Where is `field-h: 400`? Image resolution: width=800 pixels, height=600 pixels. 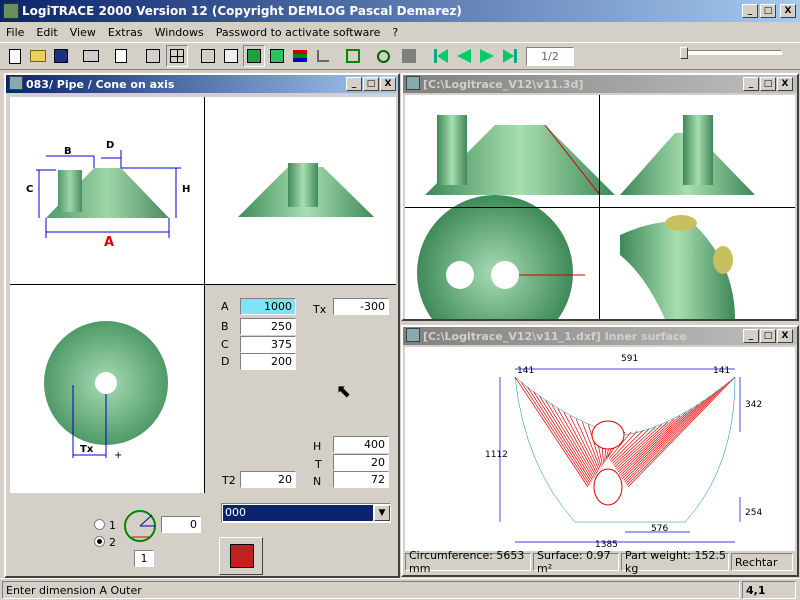
field-h: 400 is located at coordinates (361, 444).